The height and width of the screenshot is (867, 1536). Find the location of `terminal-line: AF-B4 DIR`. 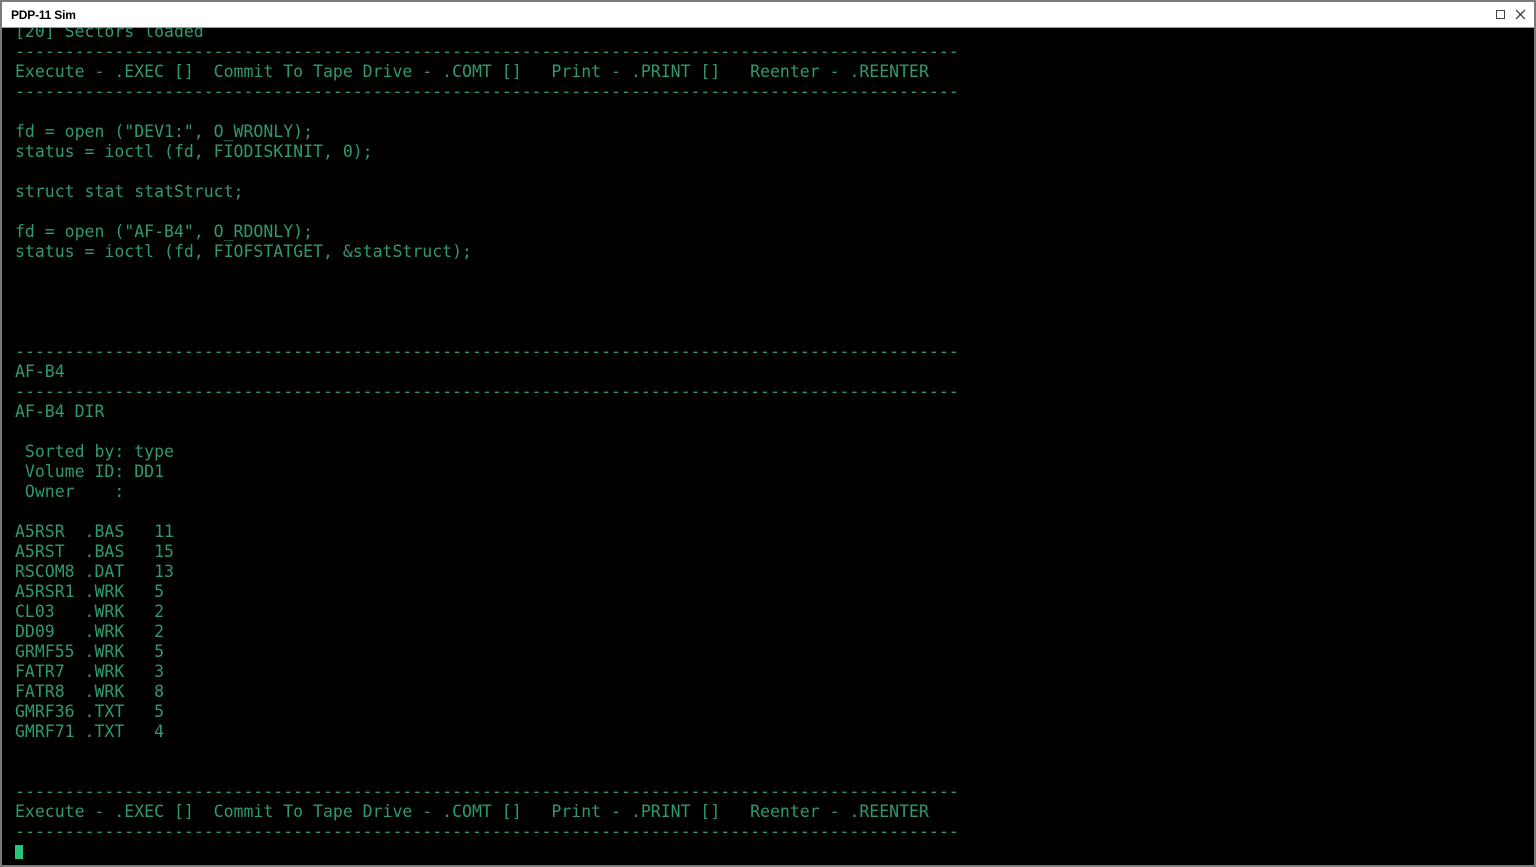

terminal-line: AF-B4 DIR is located at coordinates (60, 411).